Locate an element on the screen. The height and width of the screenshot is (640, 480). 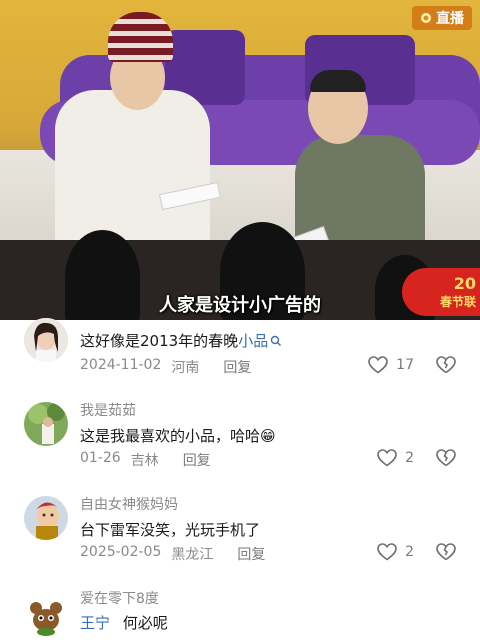
like-count: 17 is located at coordinates (405, 365).